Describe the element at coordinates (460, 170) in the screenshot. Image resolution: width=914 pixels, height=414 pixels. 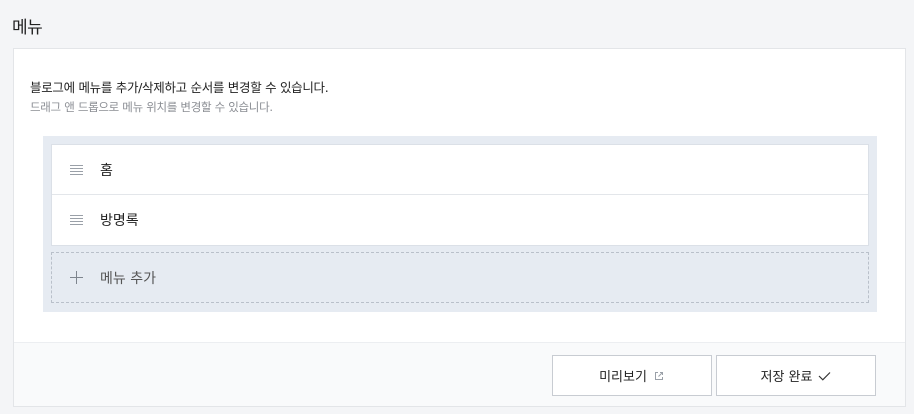
I see `menu-item-home: 홈` at that location.